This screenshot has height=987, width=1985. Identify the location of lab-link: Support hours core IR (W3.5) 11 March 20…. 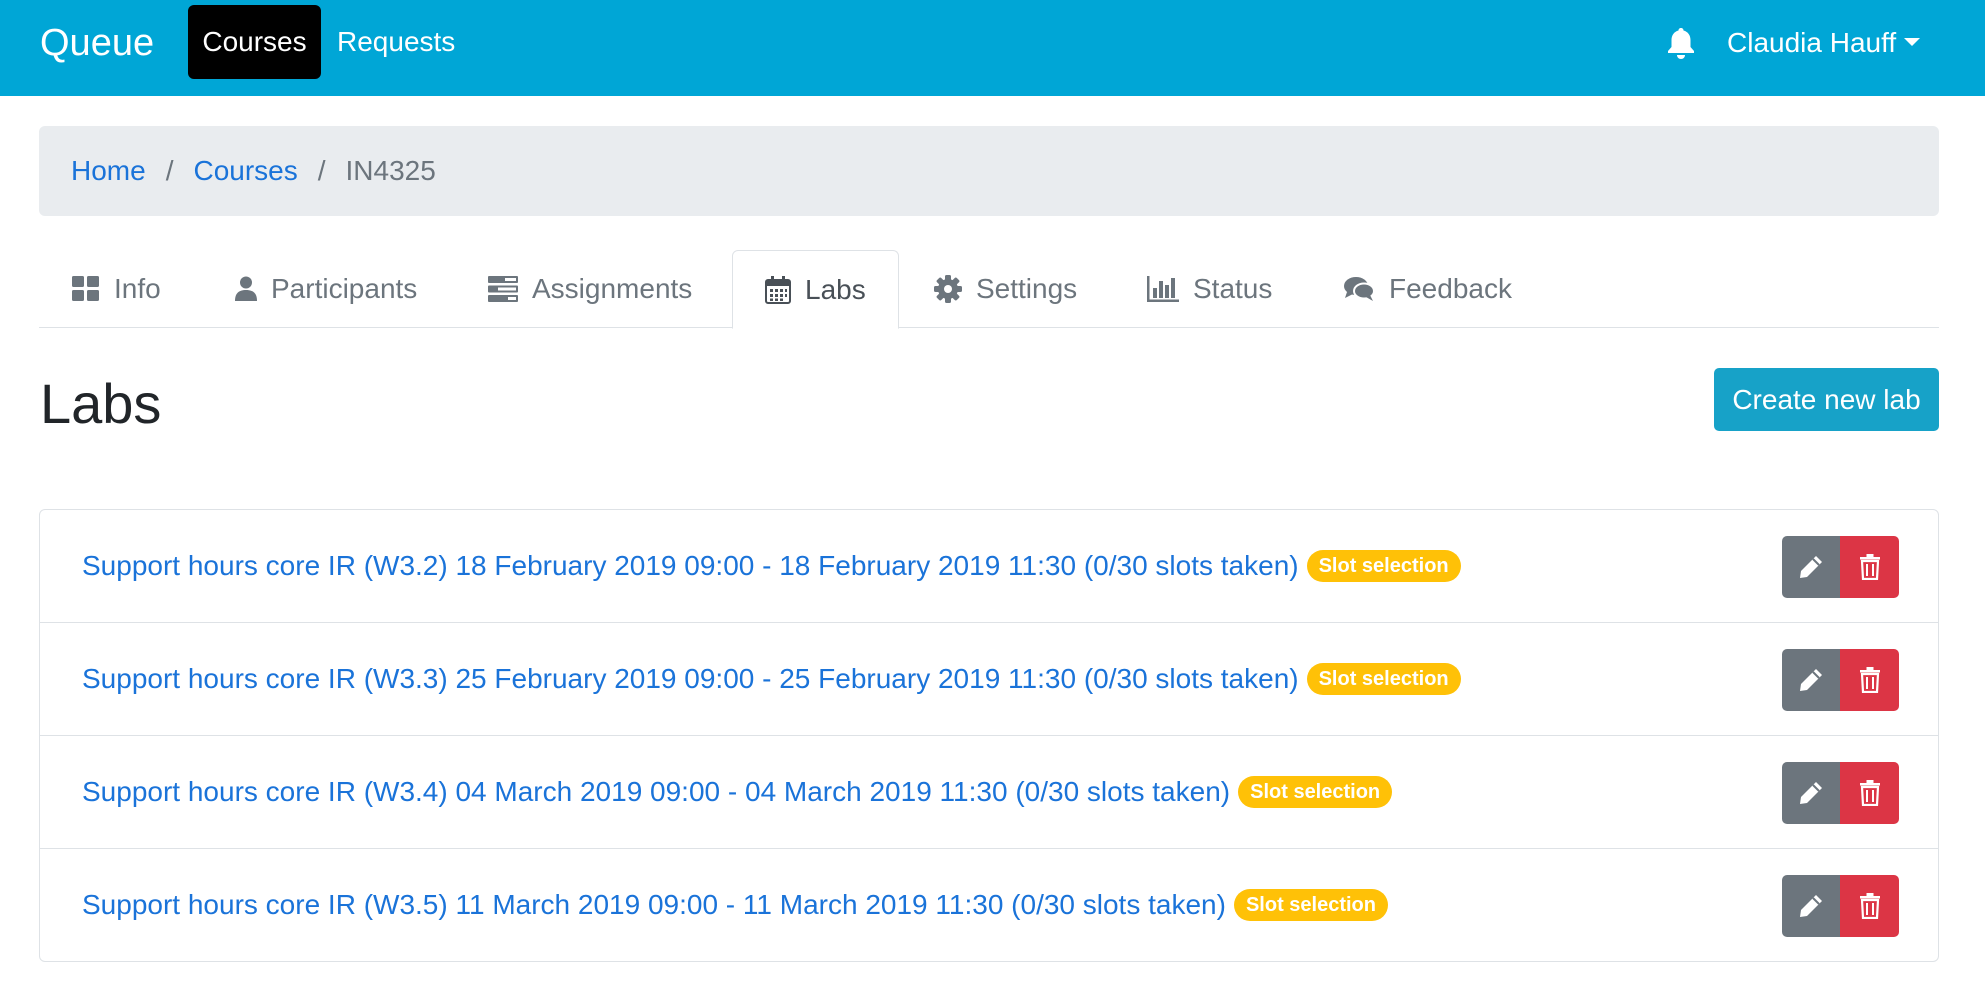
(654, 905).